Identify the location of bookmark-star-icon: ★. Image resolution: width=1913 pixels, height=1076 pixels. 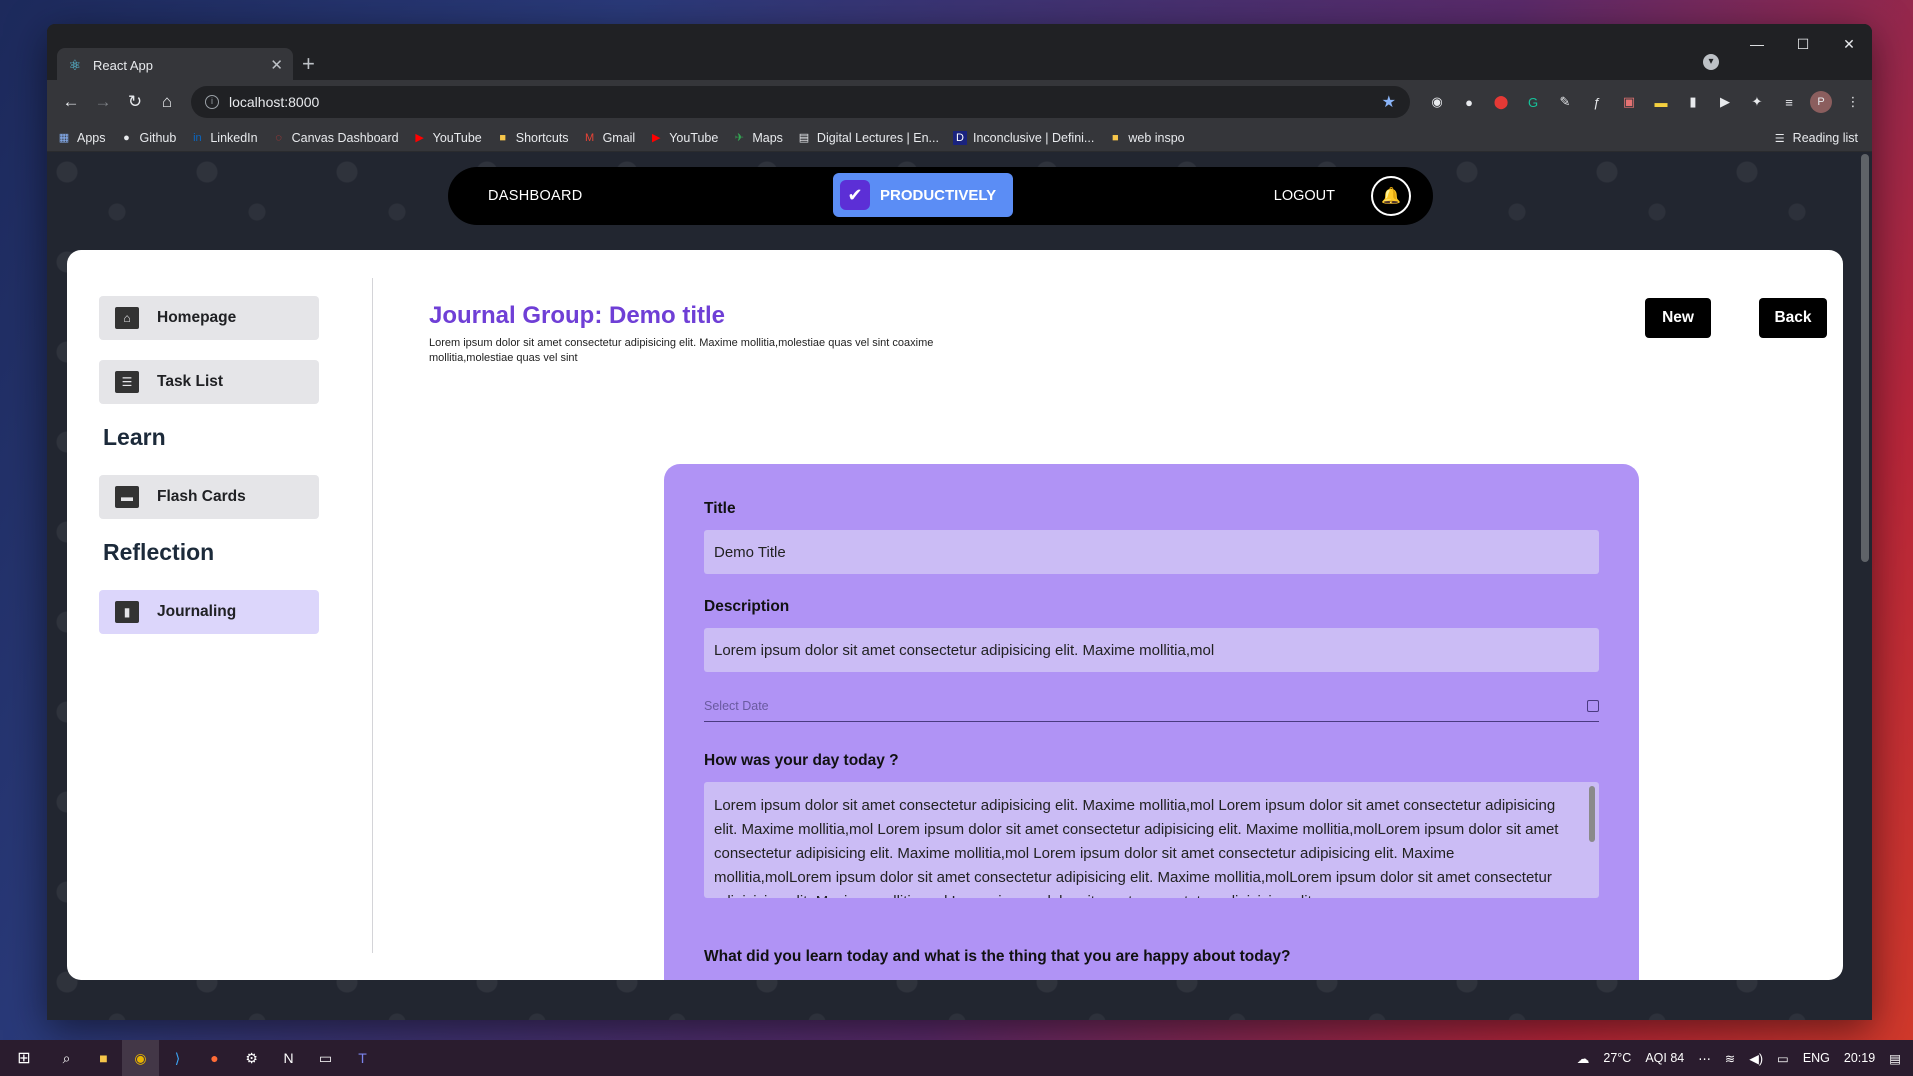
(1389, 102).